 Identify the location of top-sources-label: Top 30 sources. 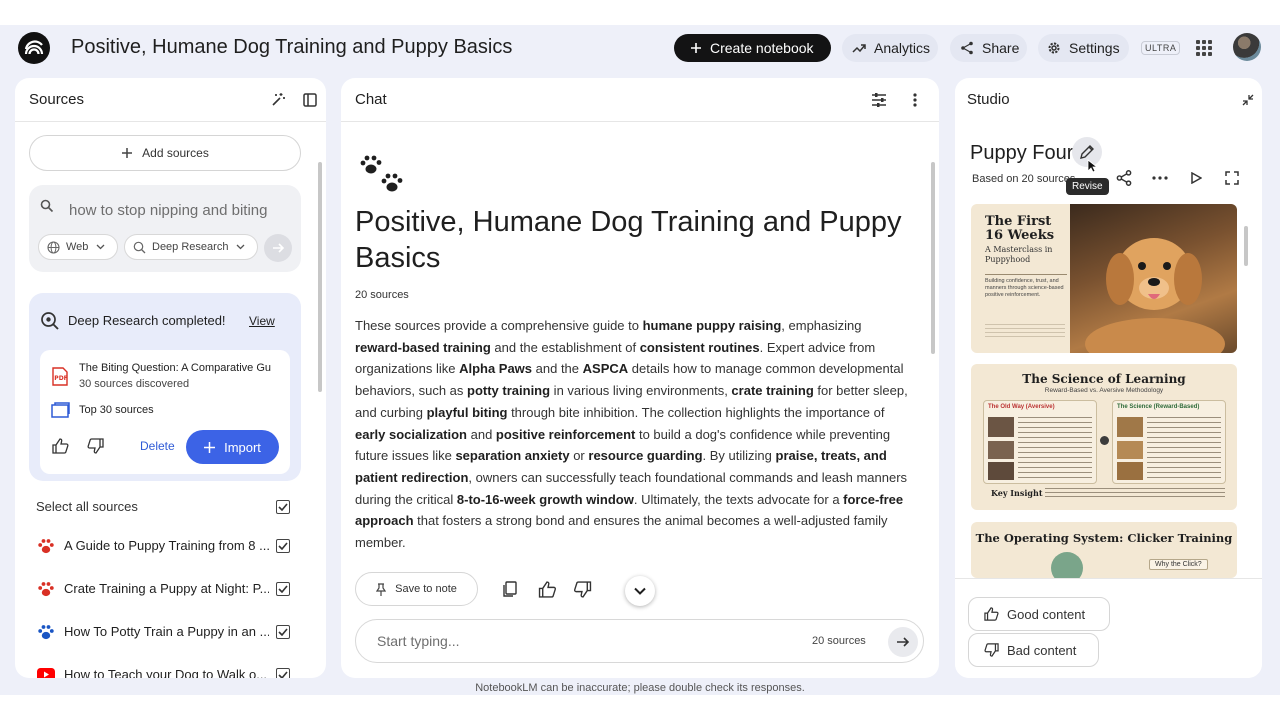
(116, 410).